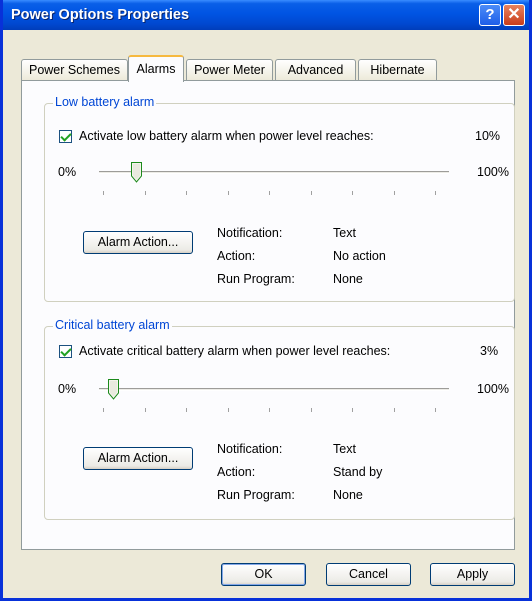 Image resolution: width=532 pixels, height=601 pixels. What do you see at coordinates (359, 256) in the screenshot?
I see `low-battery-action-value: No action` at bounding box center [359, 256].